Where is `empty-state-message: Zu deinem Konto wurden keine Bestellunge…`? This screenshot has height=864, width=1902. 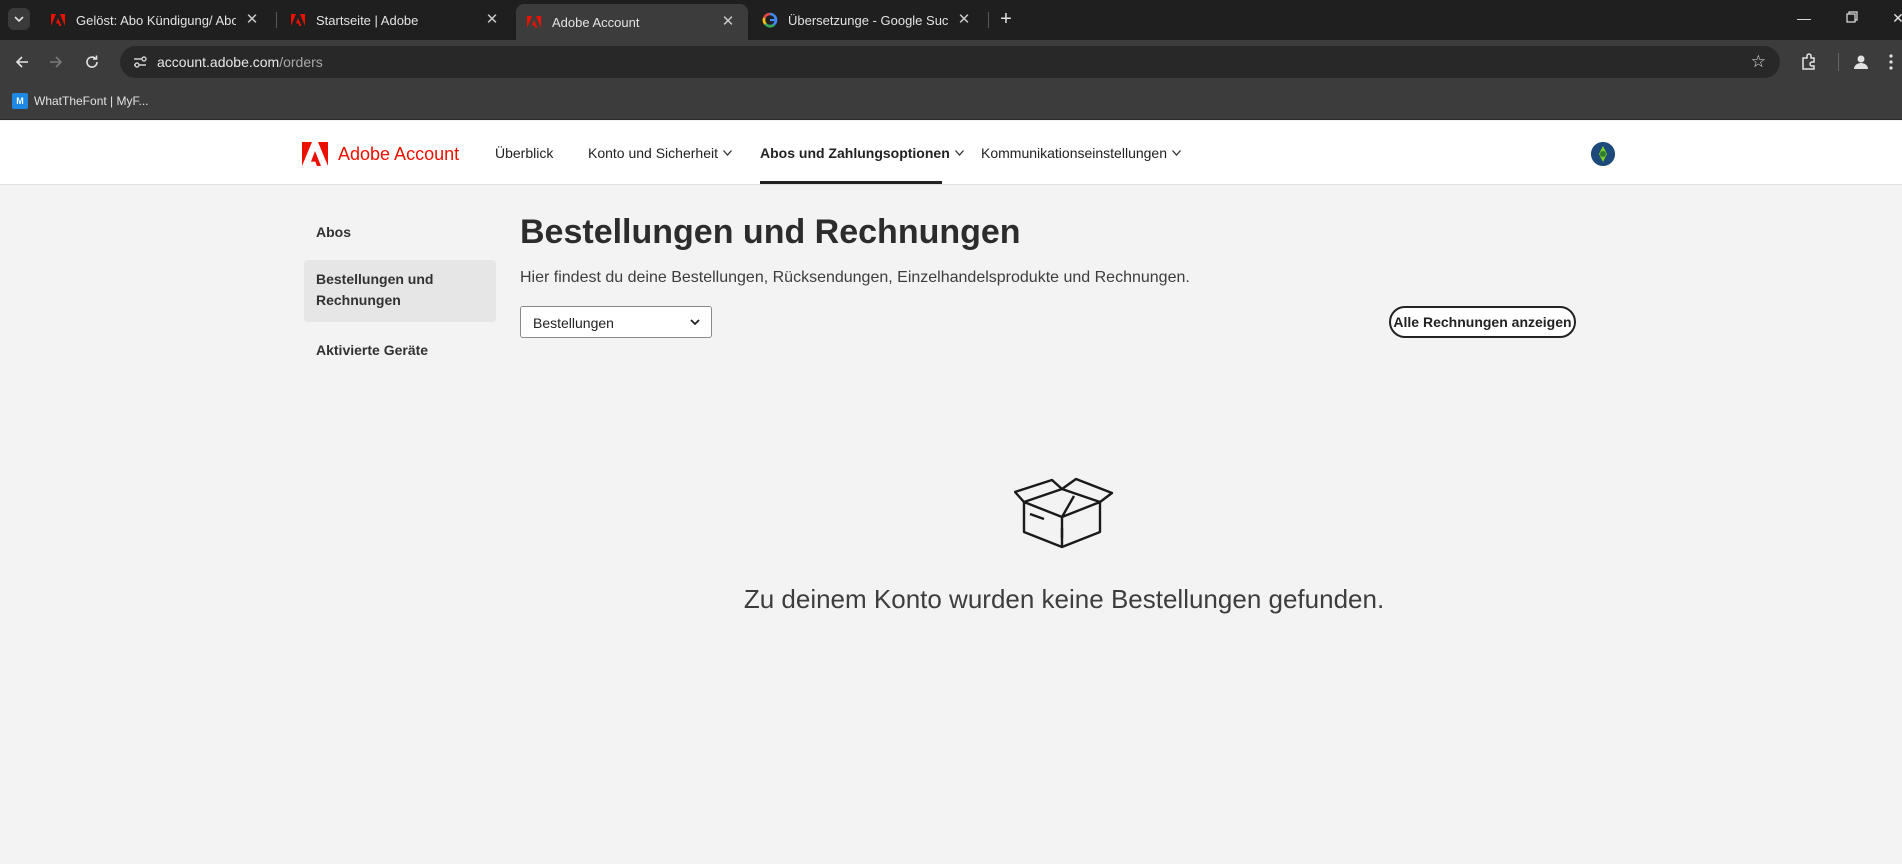 empty-state-message: Zu deinem Konto wurden keine Bestellunge… is located at coordinates (1064, 599).